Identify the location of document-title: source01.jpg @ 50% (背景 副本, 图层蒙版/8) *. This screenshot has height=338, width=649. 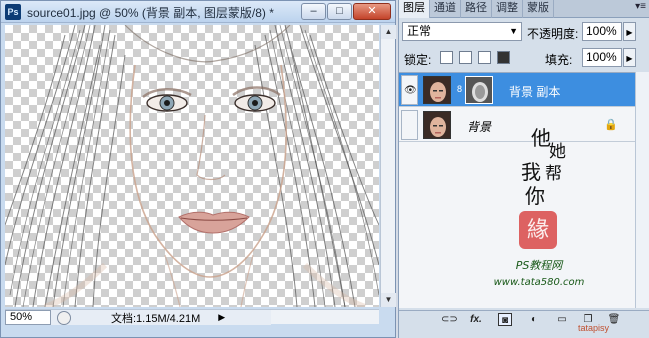
(150, 13).